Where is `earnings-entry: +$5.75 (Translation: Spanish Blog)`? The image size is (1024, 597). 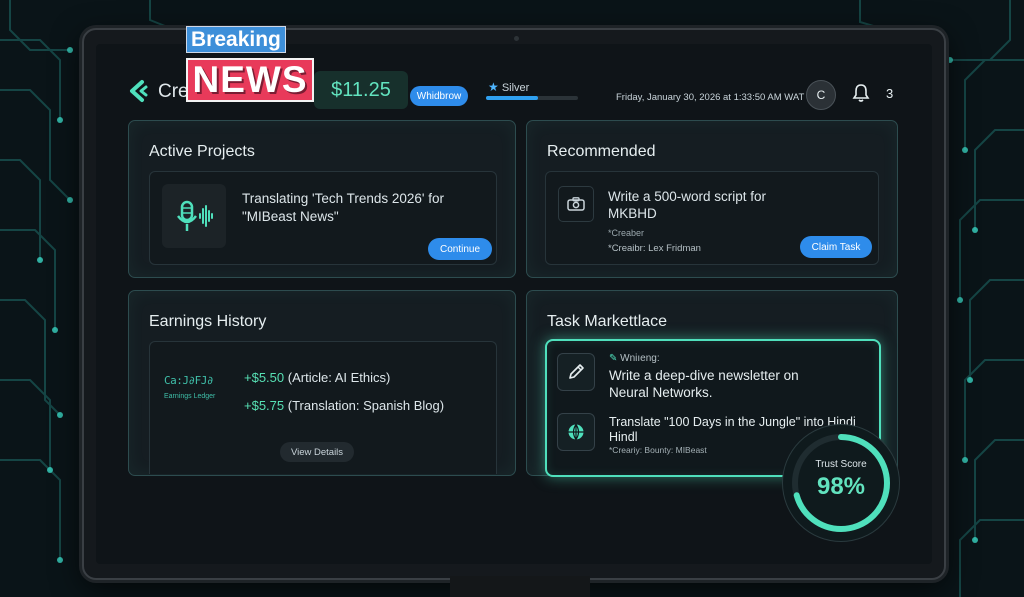 earnings-entry: +$5.75 (Translation: Spanish Blog) is located at coordinates (344, 405).